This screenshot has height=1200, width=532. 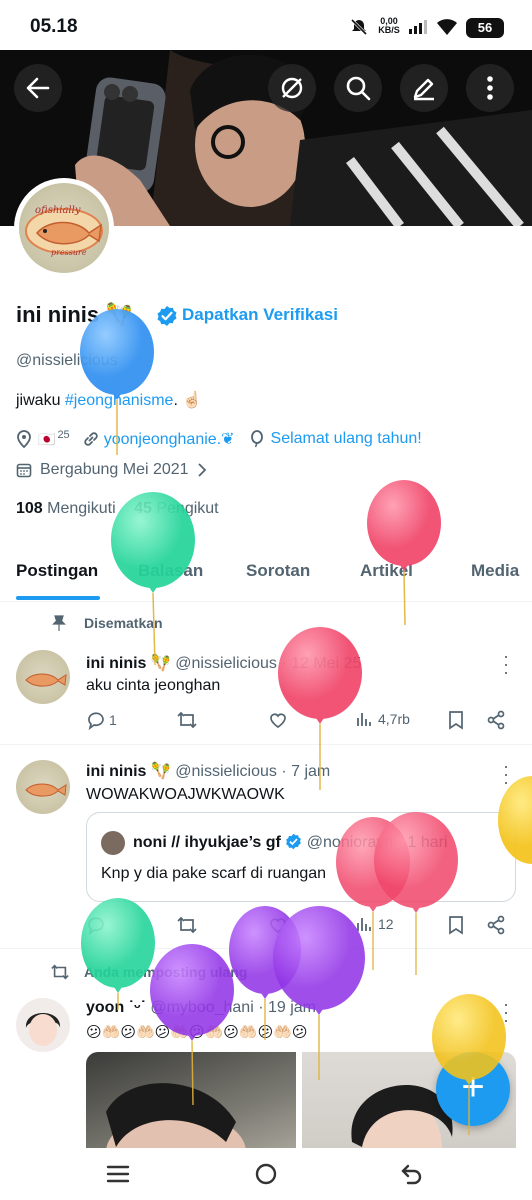 What do you see at coordinates (69, 252) in the screenshot?
I see `svg-text: pressure` at bounding box center [69, 252].